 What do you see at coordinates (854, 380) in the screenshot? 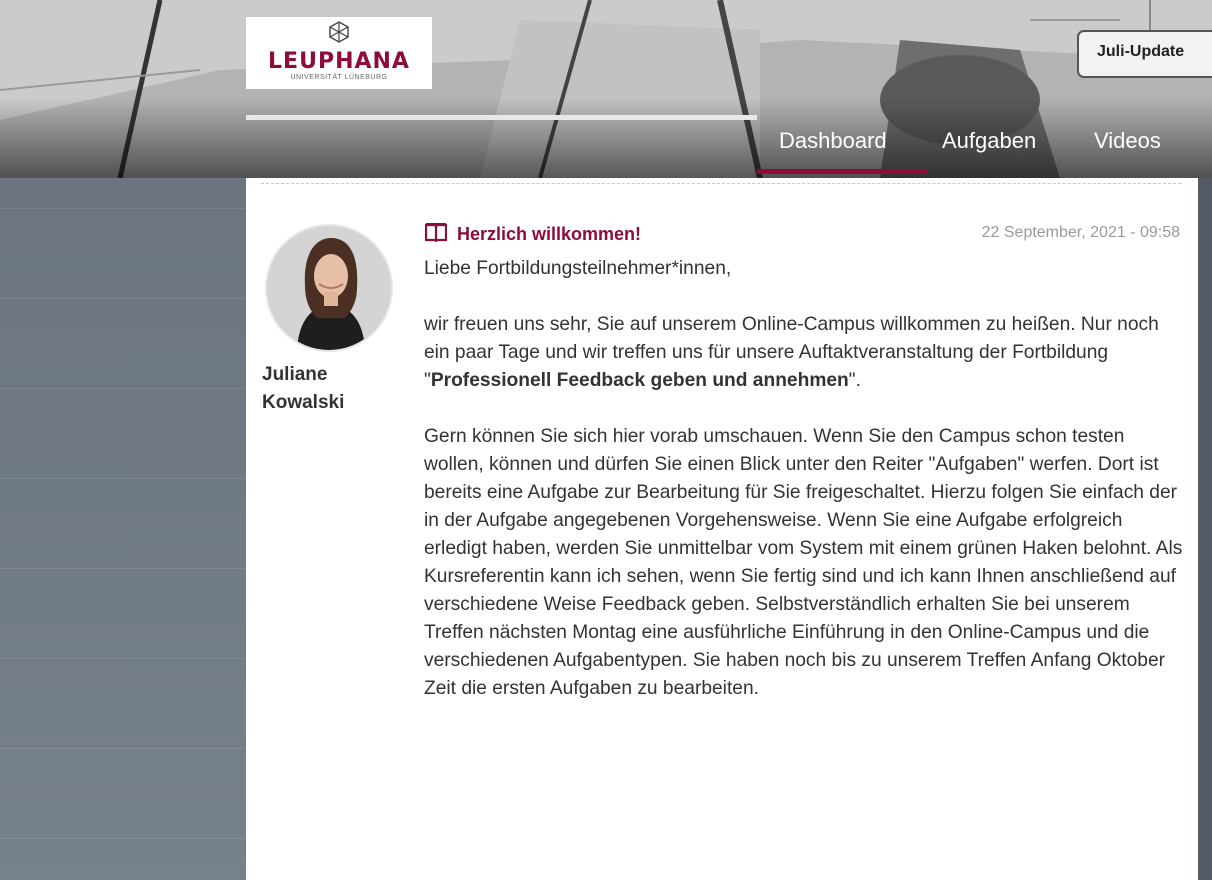
I see `post-text: ".` at bounding box center [854, 380].